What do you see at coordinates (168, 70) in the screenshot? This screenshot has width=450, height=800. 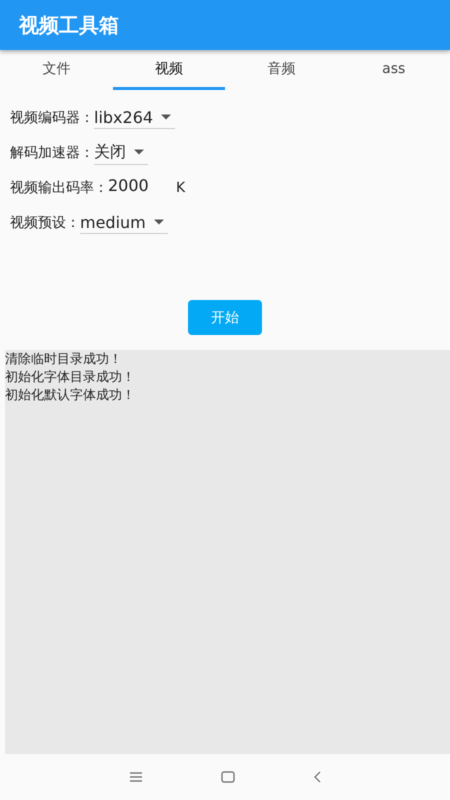 I see `tab: 视频` at bounding box center [168, 70].